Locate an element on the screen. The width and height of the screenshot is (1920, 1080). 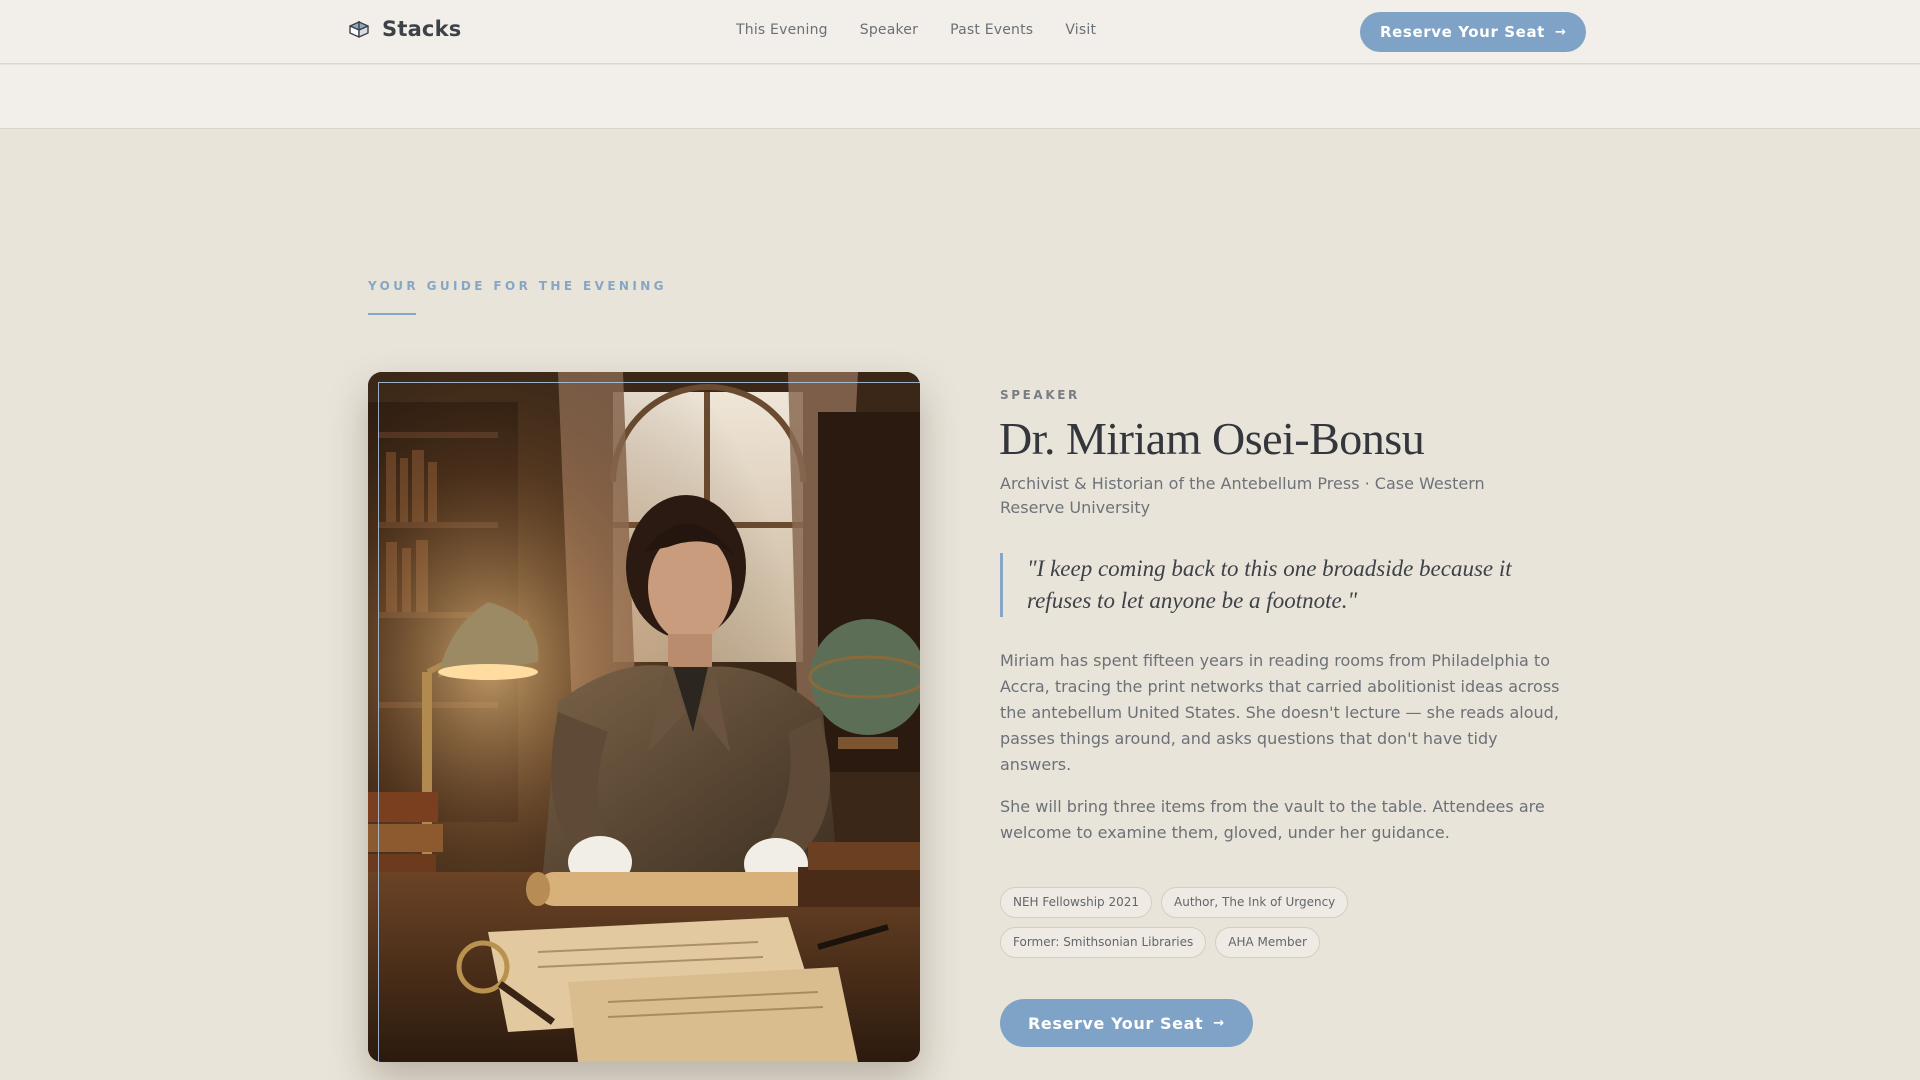
reserve-seat-label: Reserve Your Seat is located at coordinates (1116, 1023).